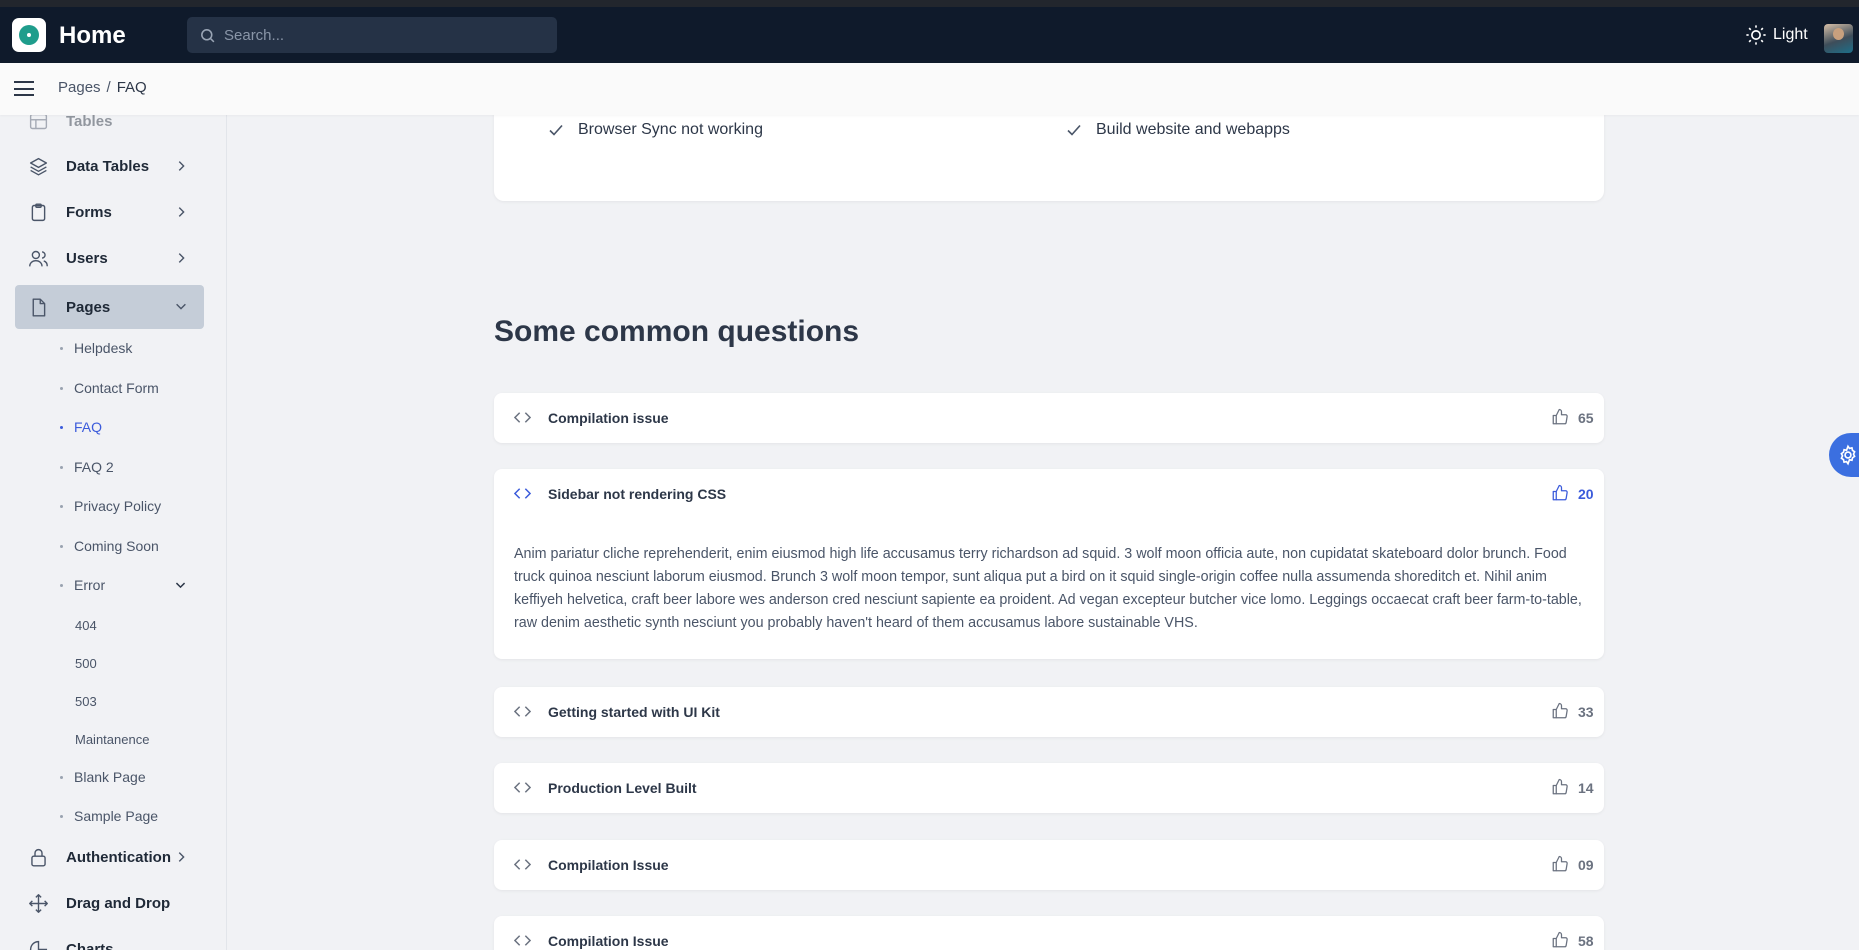  I want to click on sidebar-item-authentication: Authentication, so click(109, 857).